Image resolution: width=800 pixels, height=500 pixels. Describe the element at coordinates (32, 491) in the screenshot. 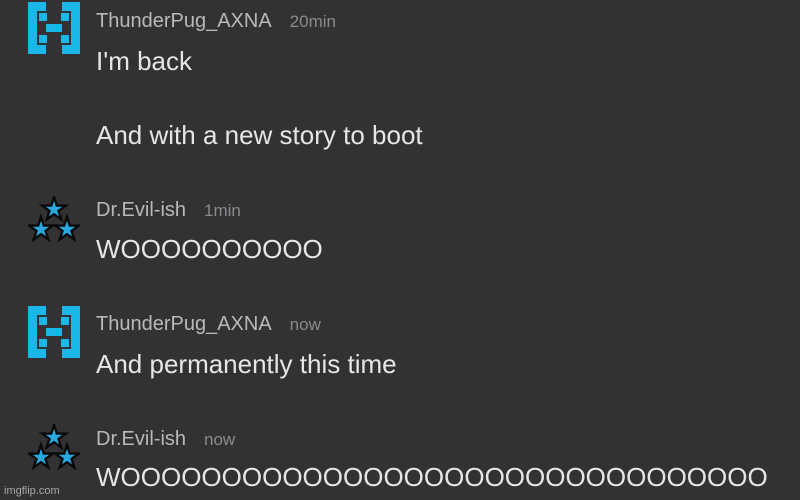

I see `watermark: imgflip.com` at that location.